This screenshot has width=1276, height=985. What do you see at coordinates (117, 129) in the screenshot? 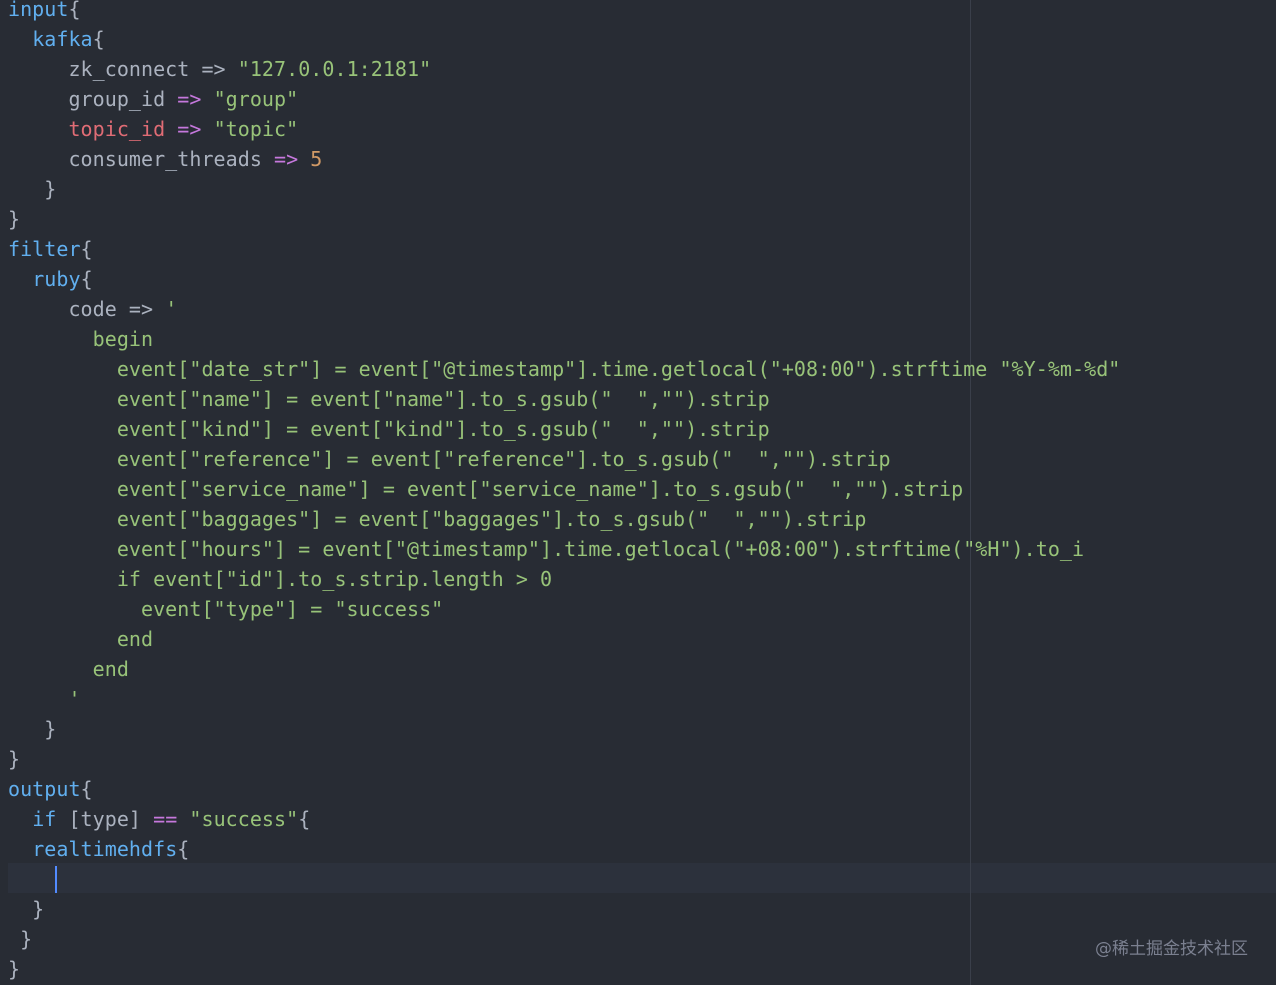
I see `code-token: topic_id` at bounding box center [117, 129].